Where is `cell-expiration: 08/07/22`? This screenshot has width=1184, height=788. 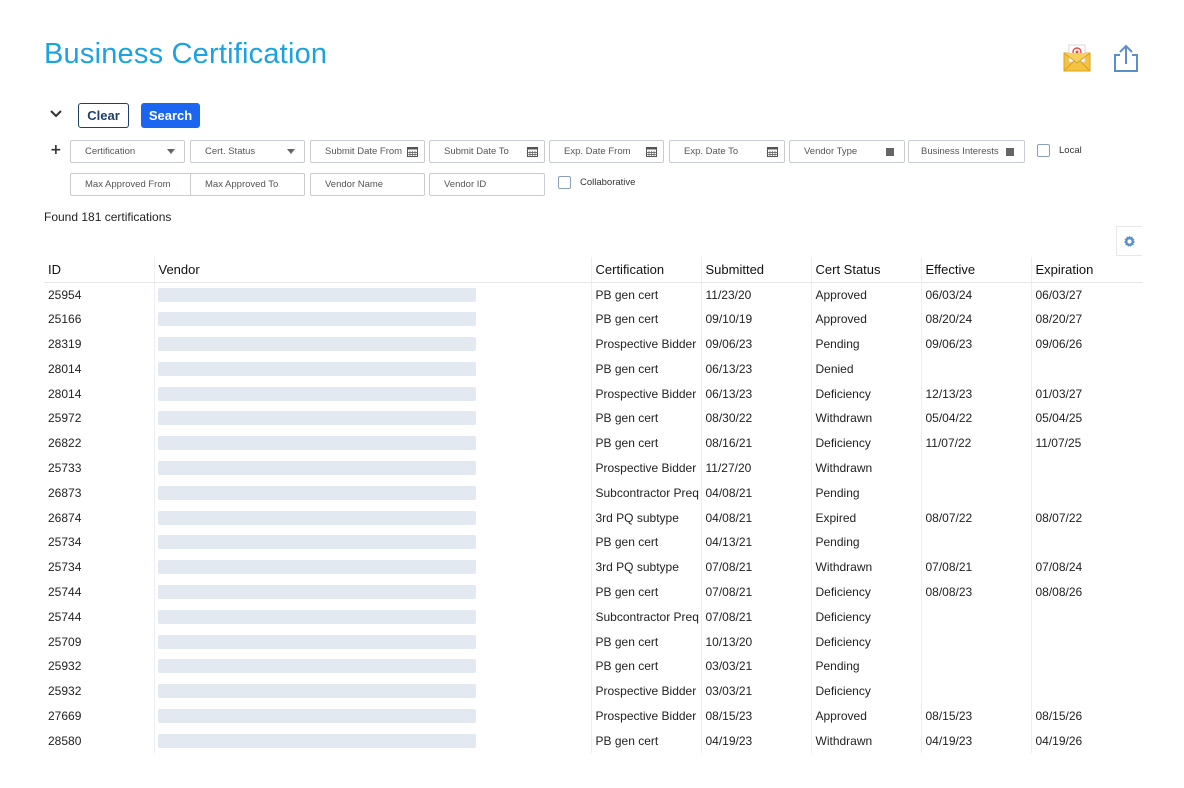 cell-expiration: 08/07/22 is located at coordinates (1086, 517).